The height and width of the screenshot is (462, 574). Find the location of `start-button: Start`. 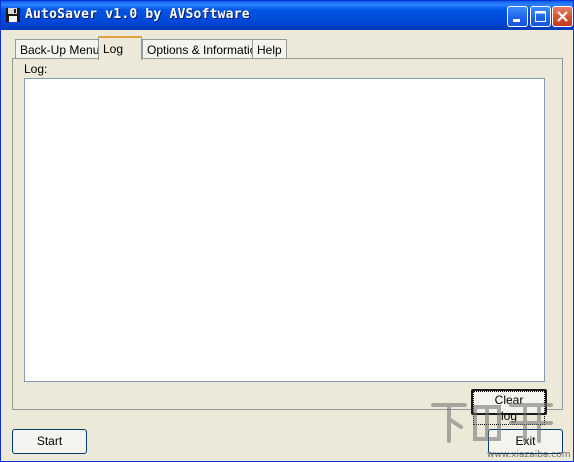

start-button: Start is located at coordinates (49, 441).